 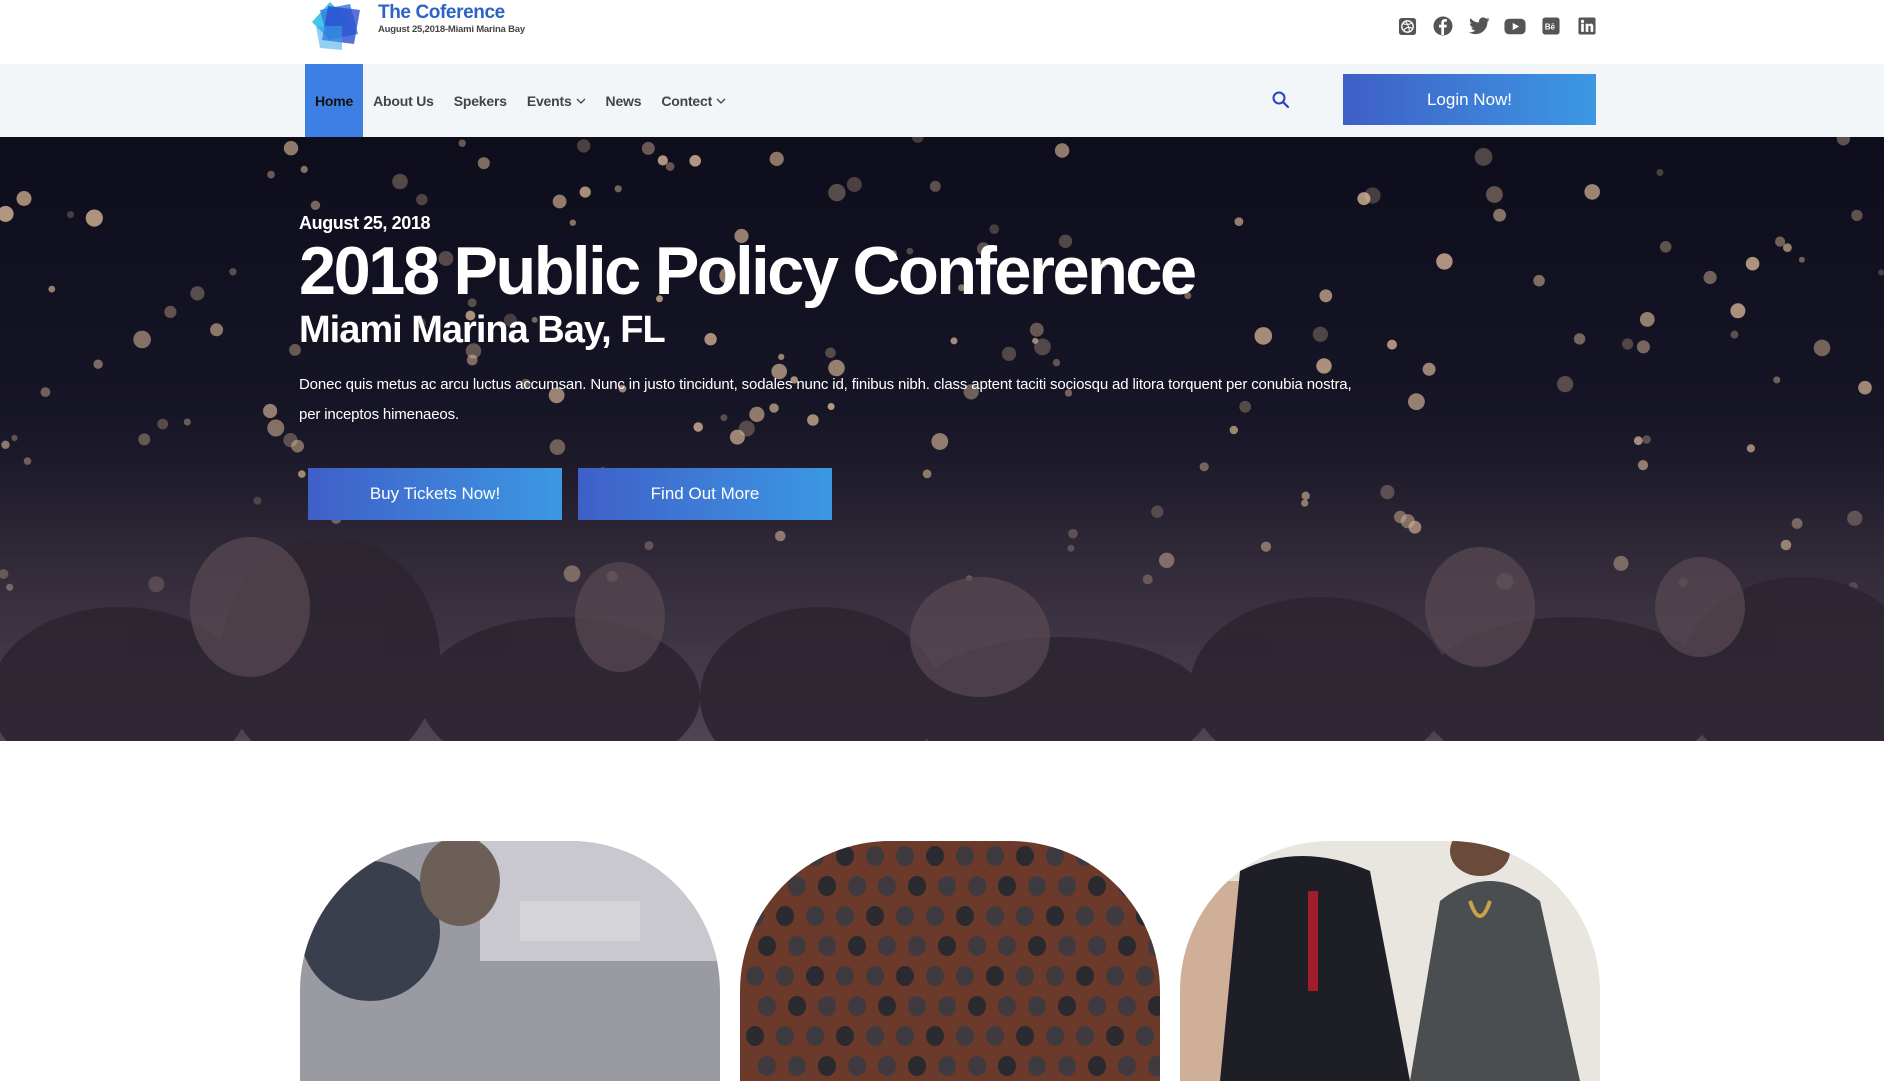 I want to click on youtube-icon, so click(x=1515, y=26).